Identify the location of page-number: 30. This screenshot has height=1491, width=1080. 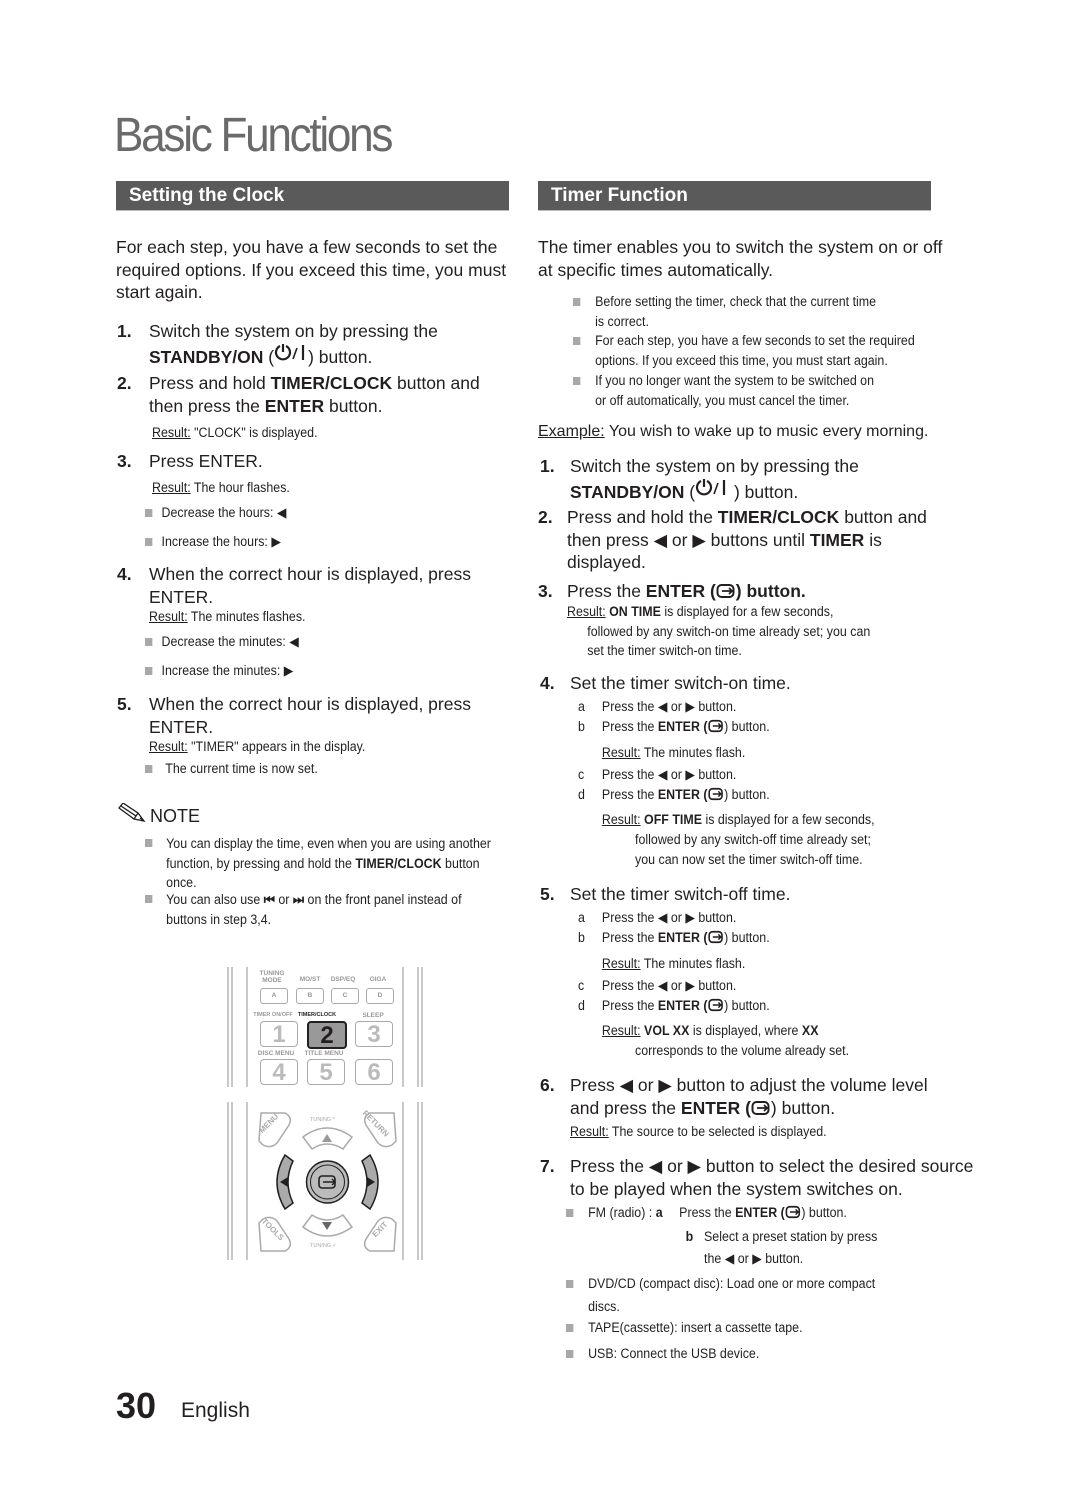
(136, 1405).